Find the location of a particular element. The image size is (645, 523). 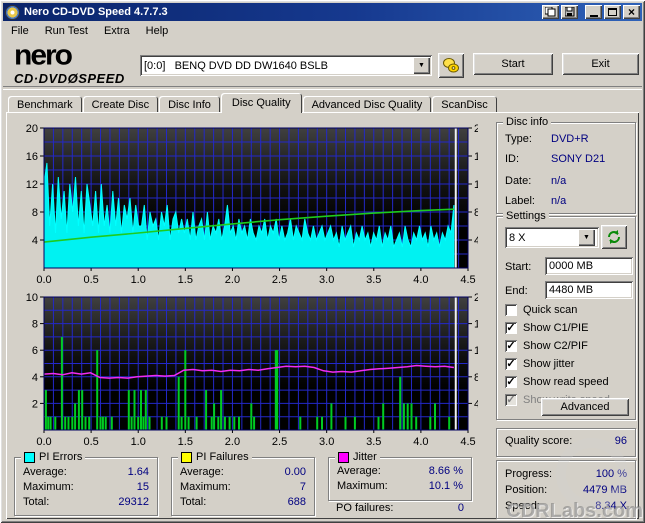

jitter-panel: Jitter Average: 8.66 % Maximum: 10.1 % is located at coordinates (400, 476).